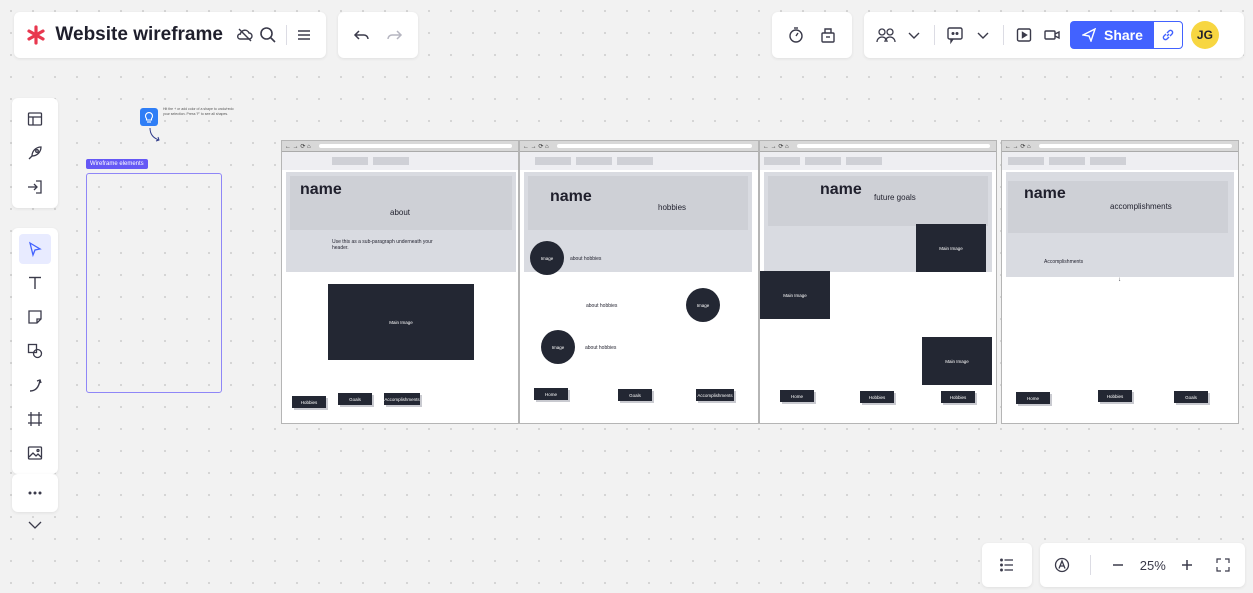 The image size is (1253, 593). I want to click on accomplishments-text: Accomplishments, so click(1064, 262).